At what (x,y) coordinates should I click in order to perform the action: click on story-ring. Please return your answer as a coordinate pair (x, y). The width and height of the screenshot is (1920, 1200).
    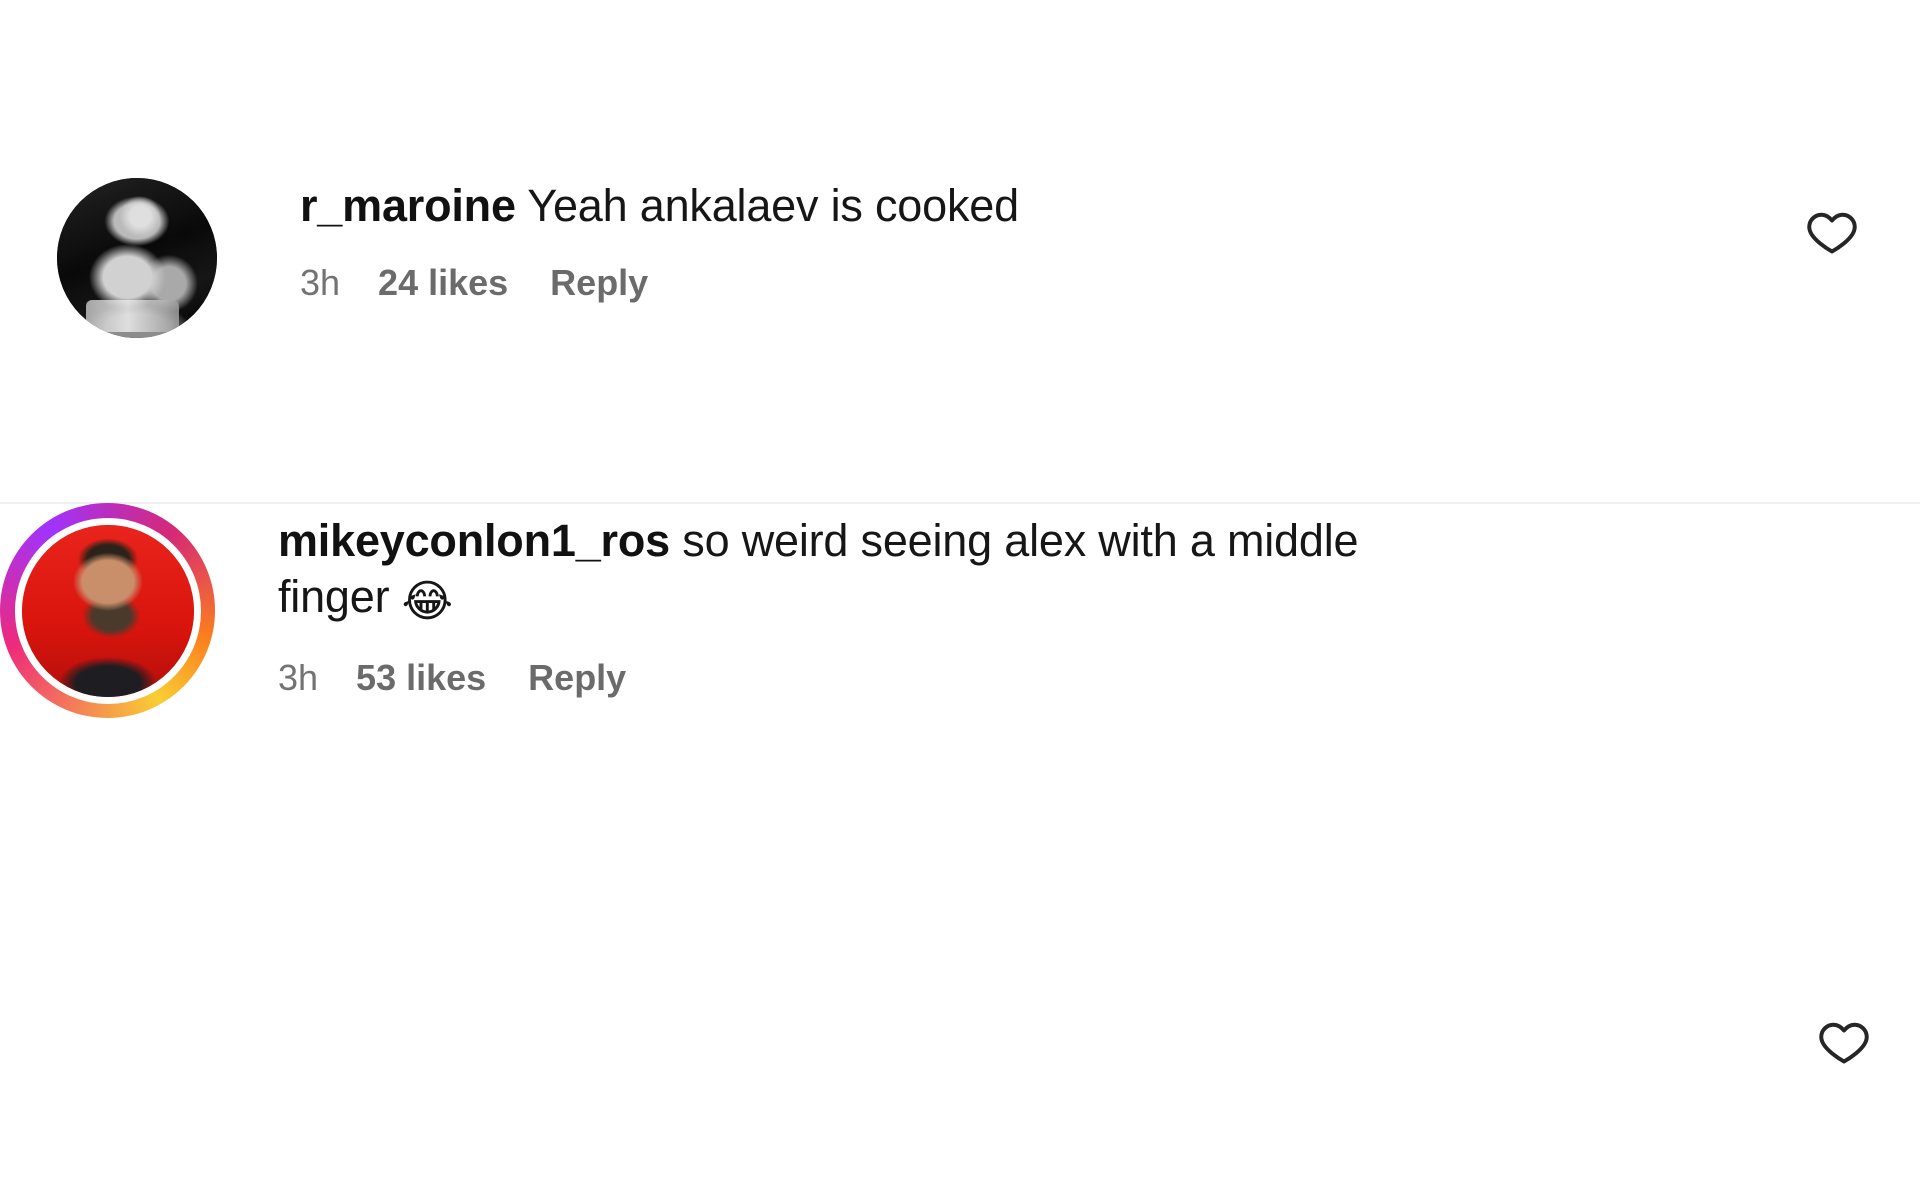
    Looking at the image, I should click on (107, 610).